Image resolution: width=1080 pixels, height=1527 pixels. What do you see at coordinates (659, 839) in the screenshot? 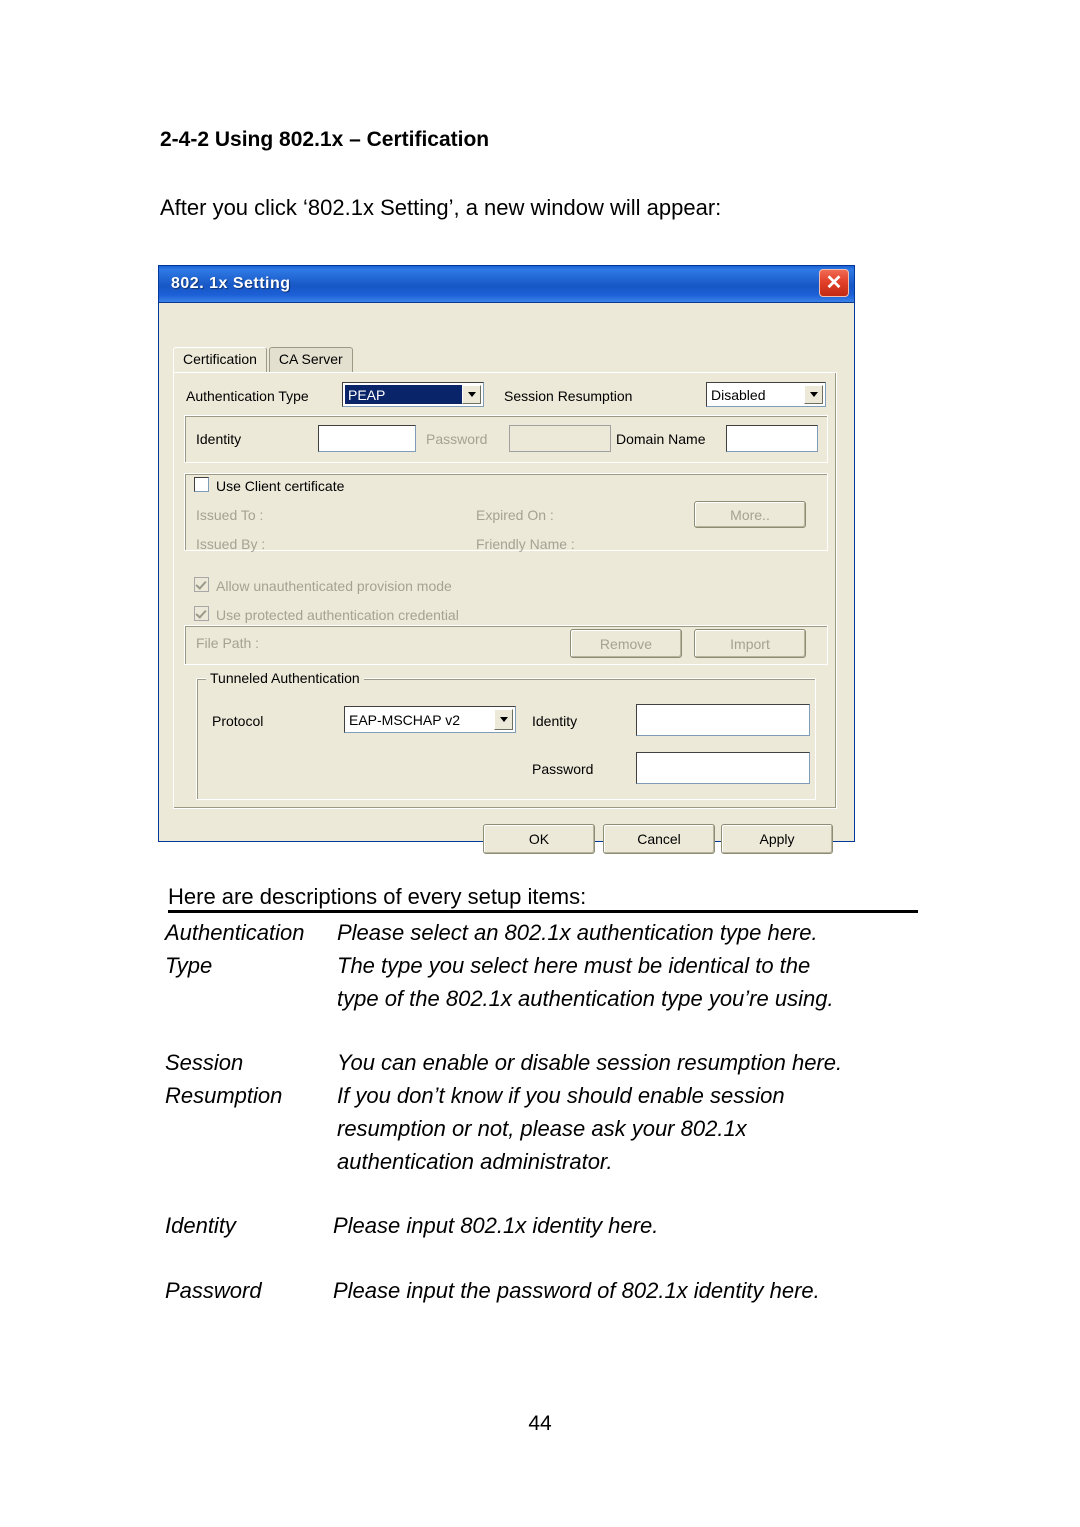
I see `cancel-button: Cancel` at bounding box center [659, 839].